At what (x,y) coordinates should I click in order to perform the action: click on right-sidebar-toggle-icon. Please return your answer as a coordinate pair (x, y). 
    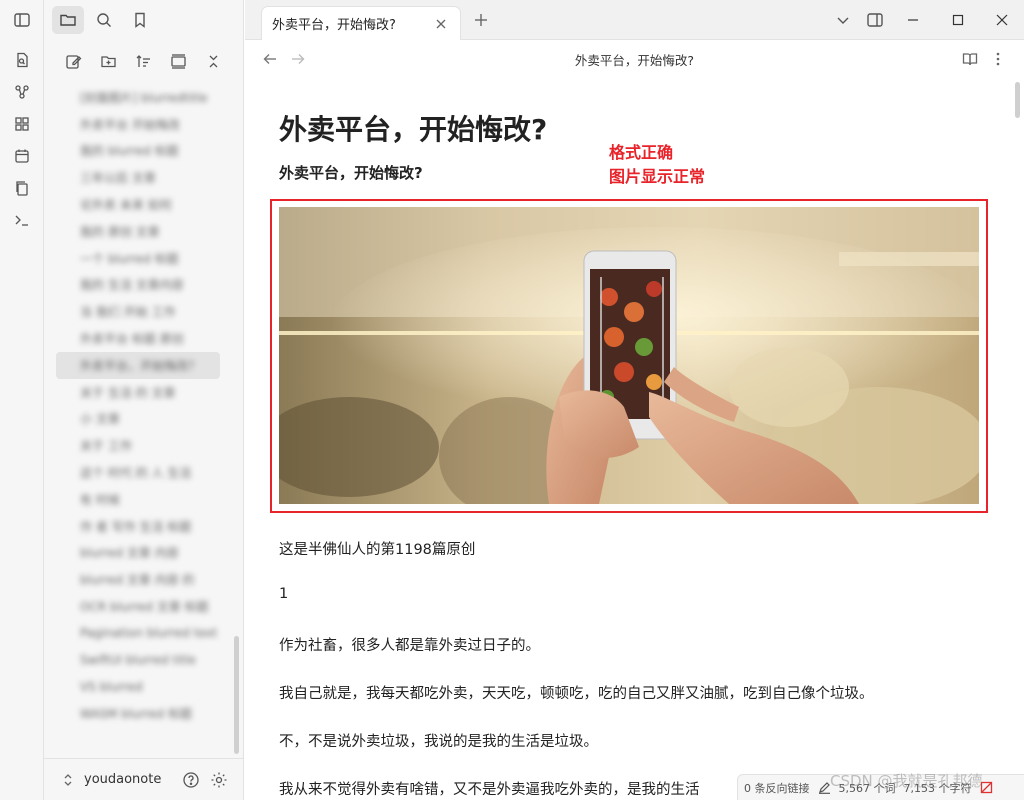
    Looking at the image, I should click on (875, 20).